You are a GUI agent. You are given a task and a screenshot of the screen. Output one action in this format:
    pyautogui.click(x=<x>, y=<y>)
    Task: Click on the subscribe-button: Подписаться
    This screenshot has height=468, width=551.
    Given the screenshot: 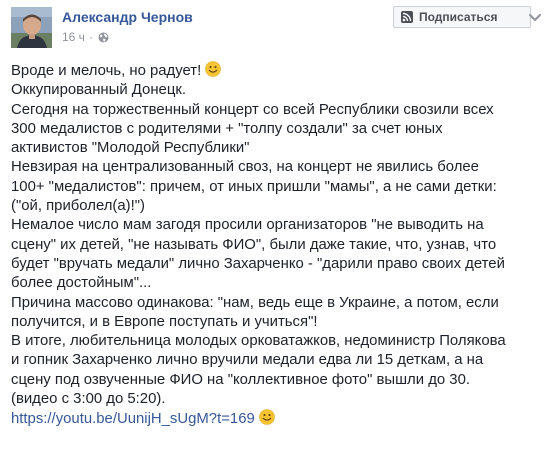 What is the action you would take?
    pyautogui.click(x=462, y=17)
    